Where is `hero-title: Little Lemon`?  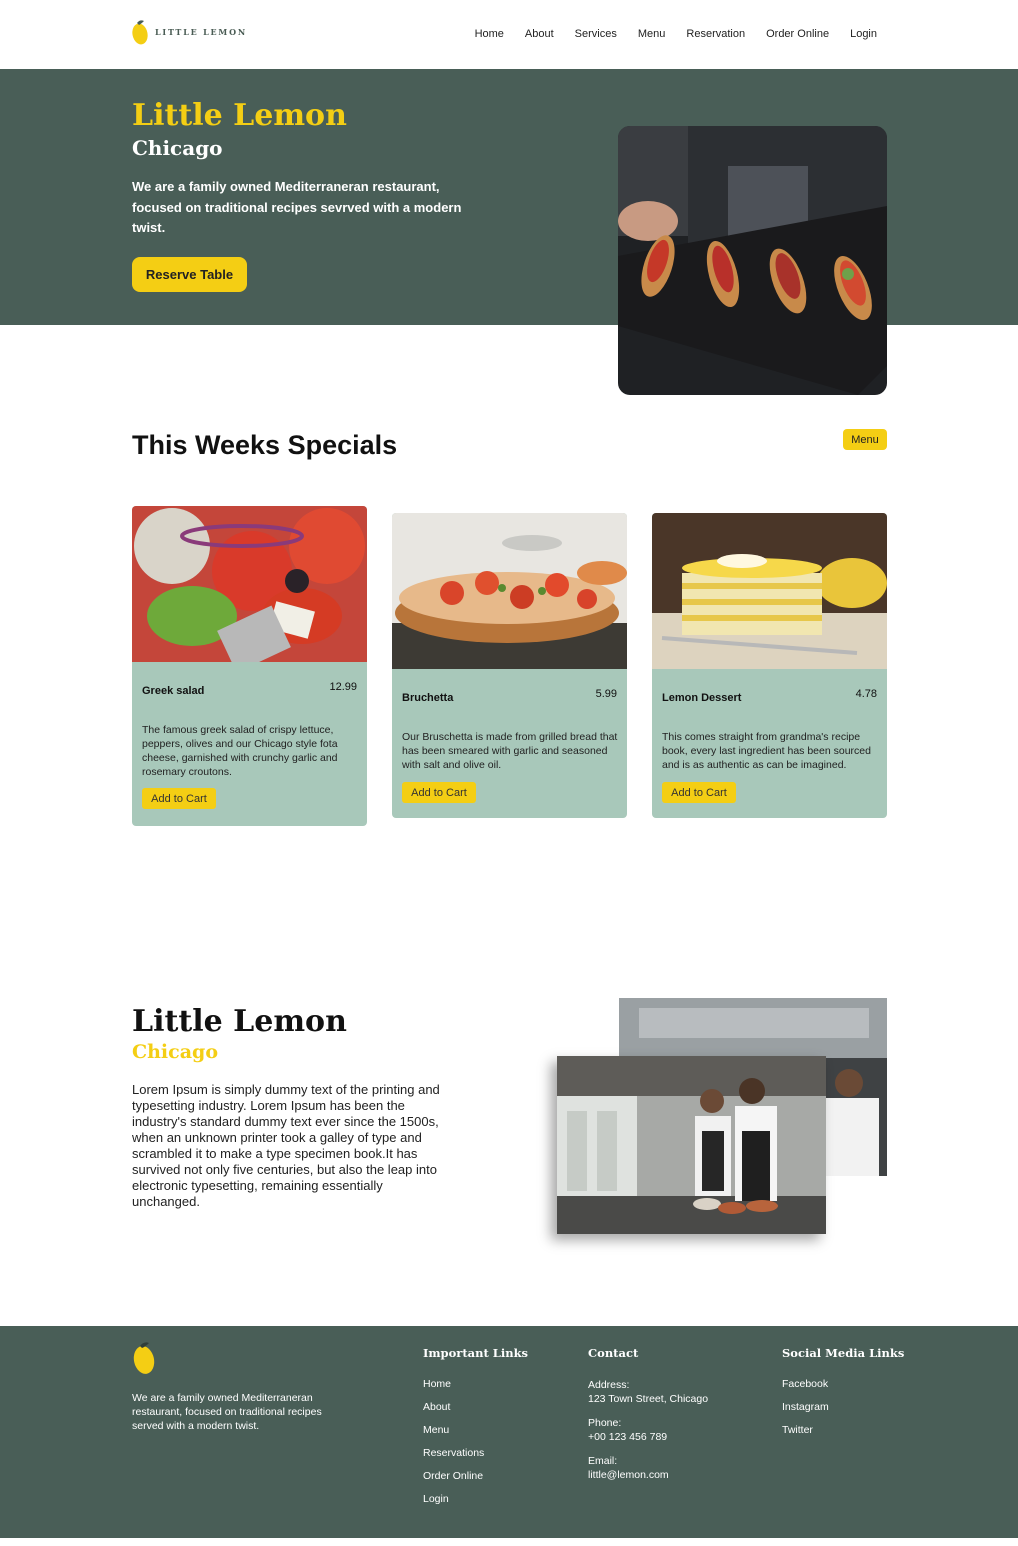
hero-title: Little Lemon is located at coordinates (239, 115).